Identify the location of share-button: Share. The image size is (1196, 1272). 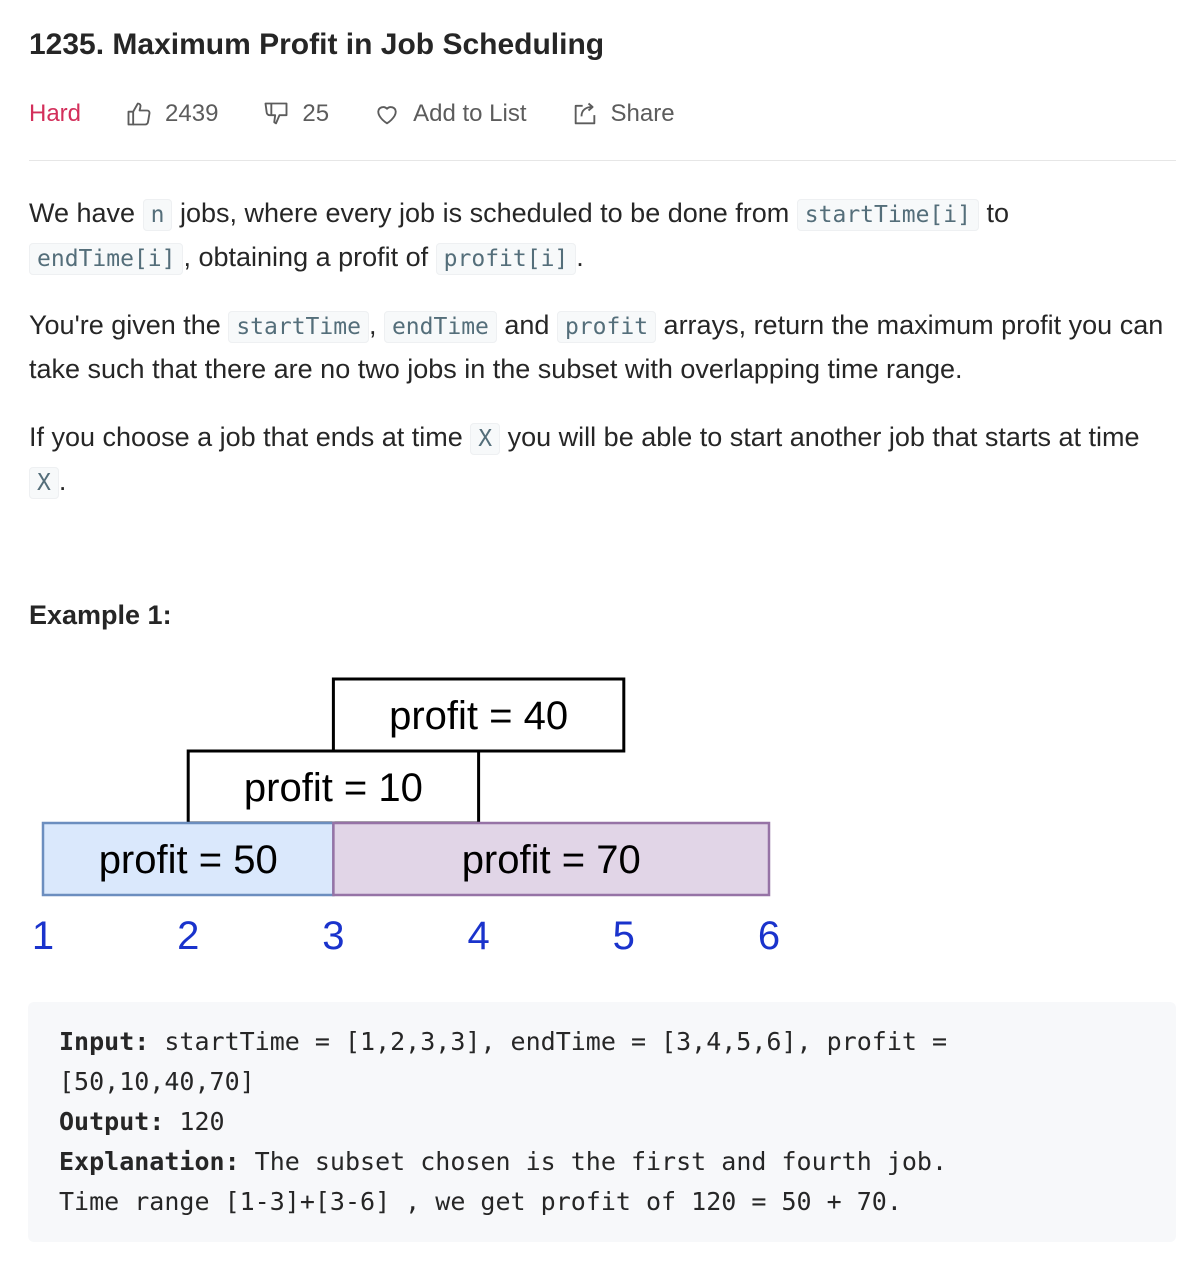
(623, 114).